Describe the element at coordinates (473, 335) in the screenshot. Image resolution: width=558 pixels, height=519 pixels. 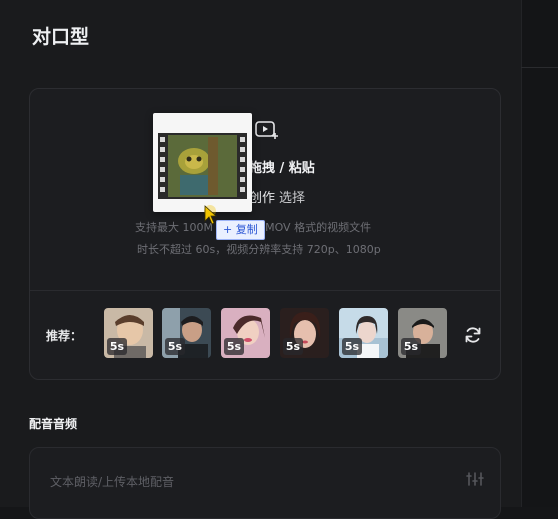
I see `refresh-icon` at that location.